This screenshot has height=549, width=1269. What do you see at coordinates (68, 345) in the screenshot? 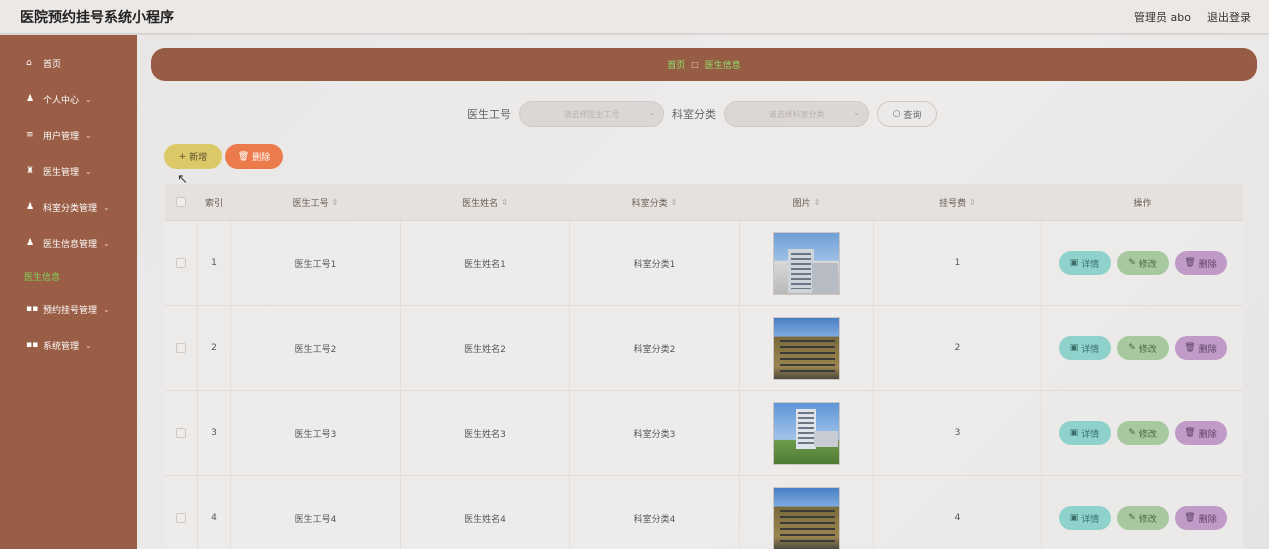
I see `sidebar-item-system-management: ▪▪ 系统管理 ⌄` at bounding box center [68, 345].